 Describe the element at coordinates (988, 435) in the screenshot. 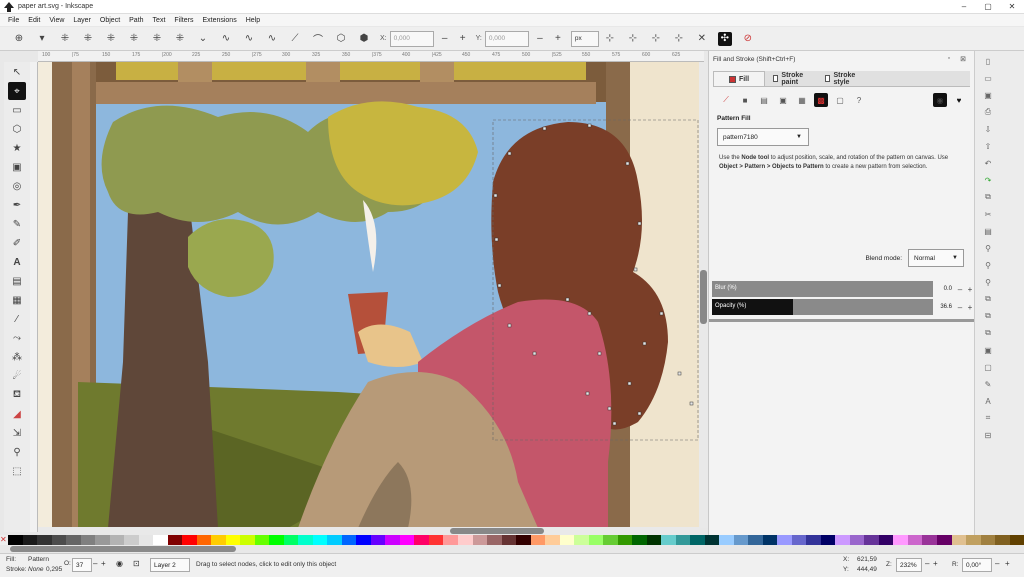

I see `align-distribute-icon: ⊟` at that location.